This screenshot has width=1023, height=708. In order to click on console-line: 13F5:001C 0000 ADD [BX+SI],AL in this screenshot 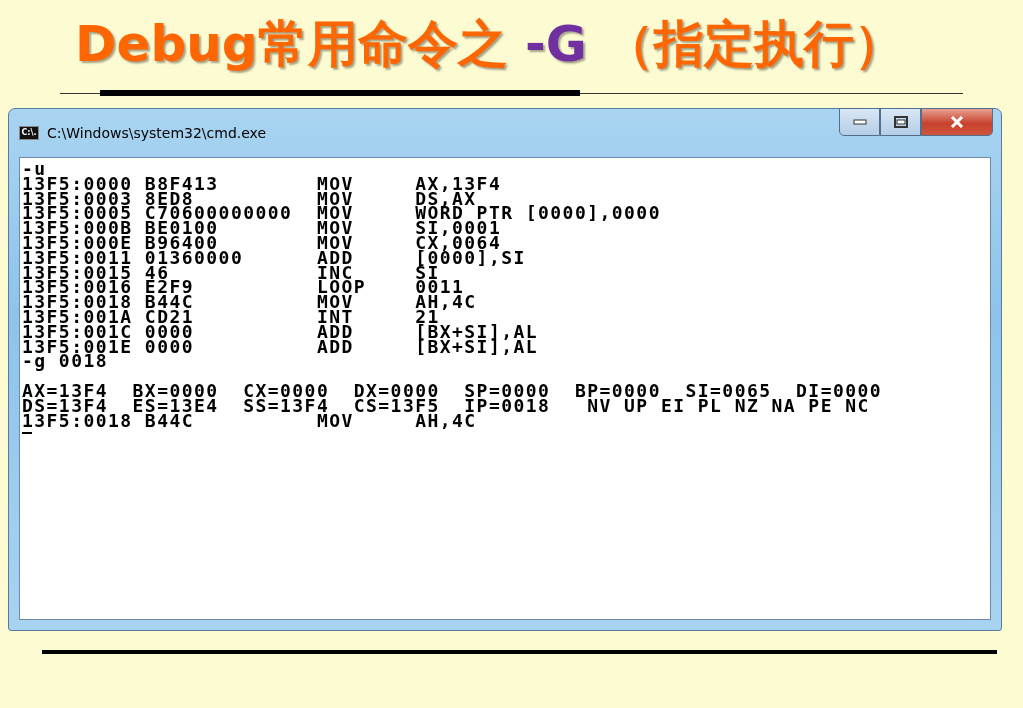, I will do `click(280, 332)`.